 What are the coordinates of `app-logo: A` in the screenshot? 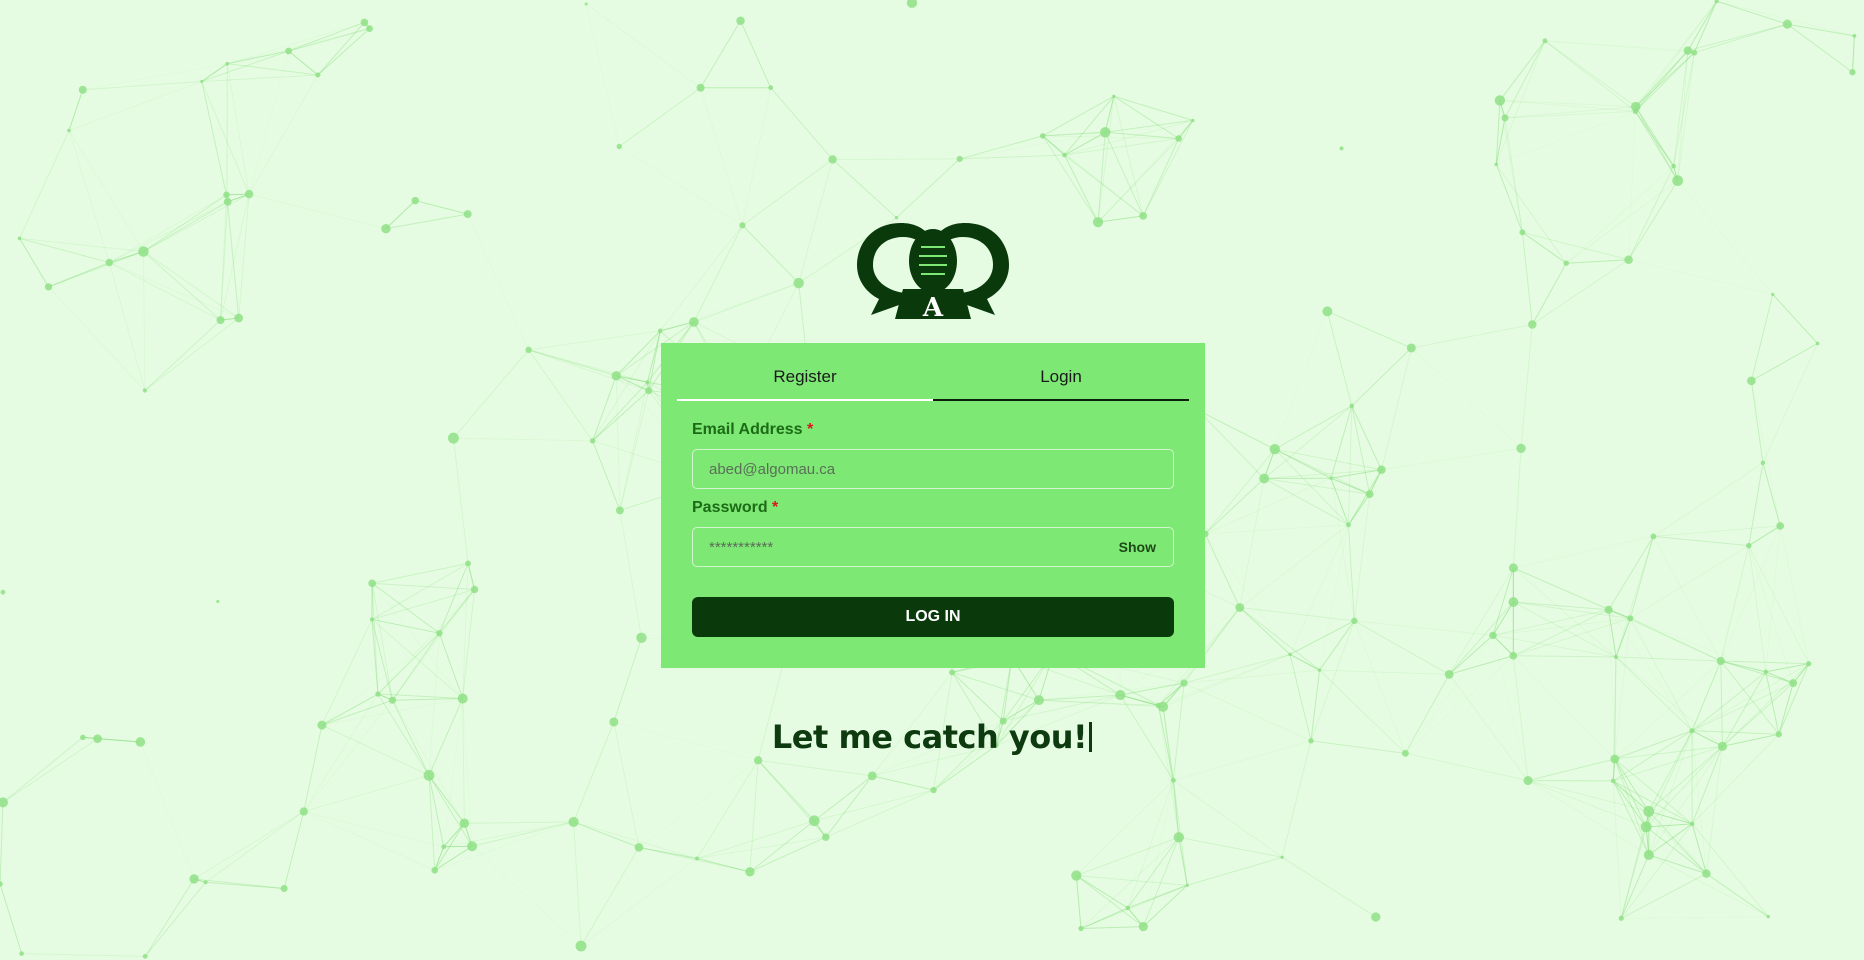 It's located at (933, 269).